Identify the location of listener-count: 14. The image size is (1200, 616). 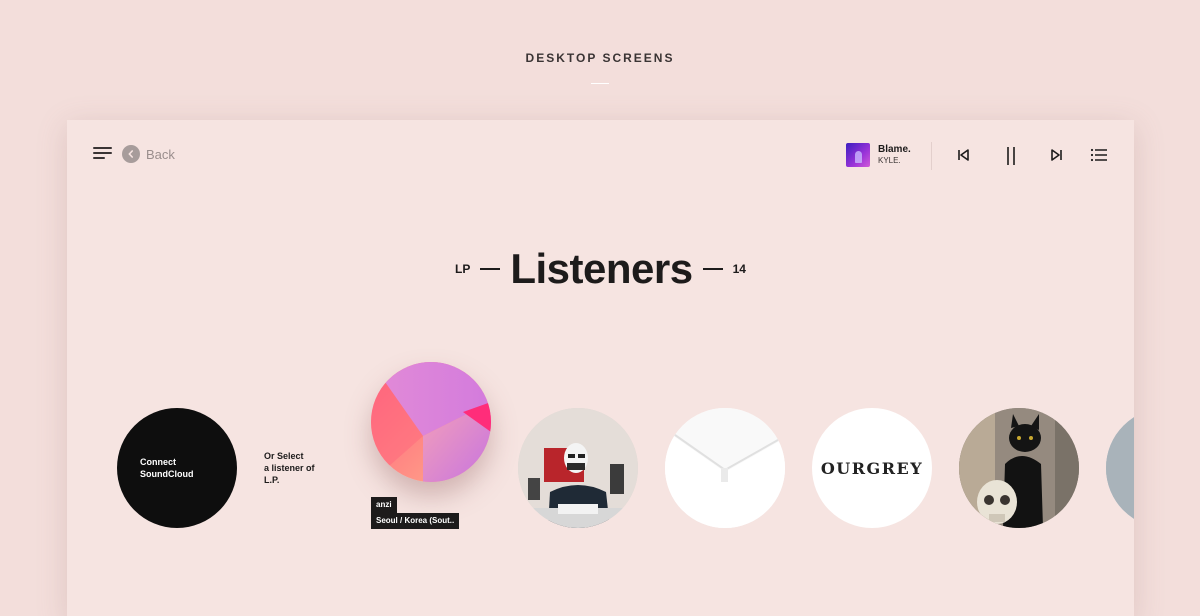
(739, 269).